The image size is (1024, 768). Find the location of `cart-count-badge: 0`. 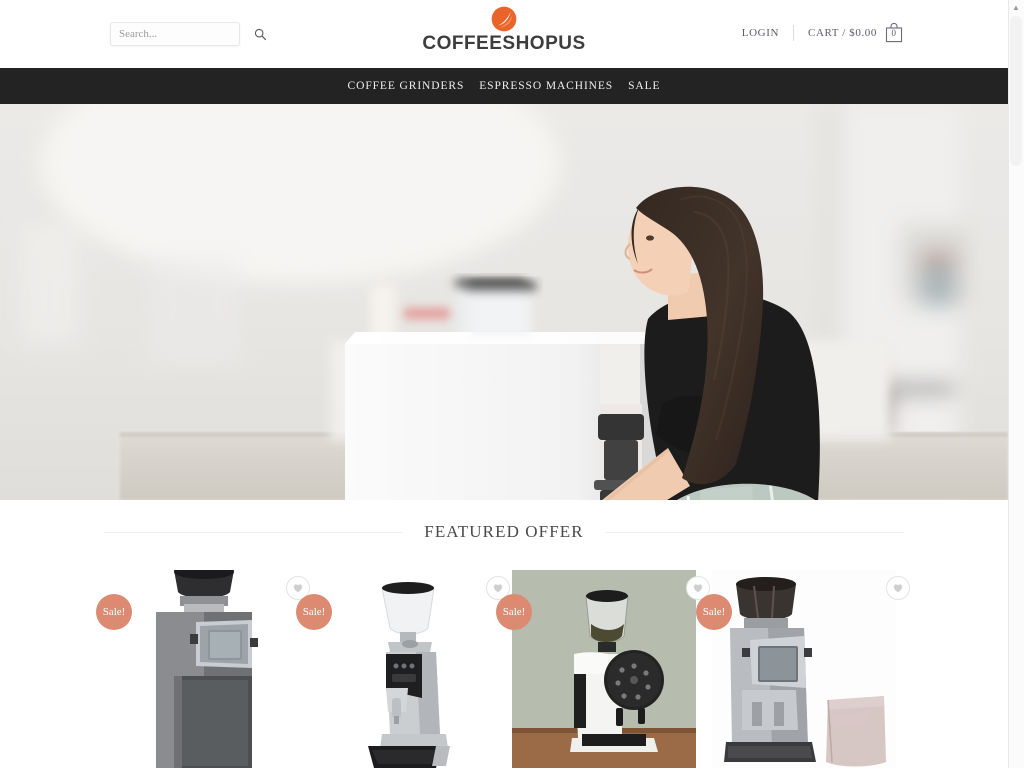

cart-count-badge: 0 is located at coordinates (894, 33).